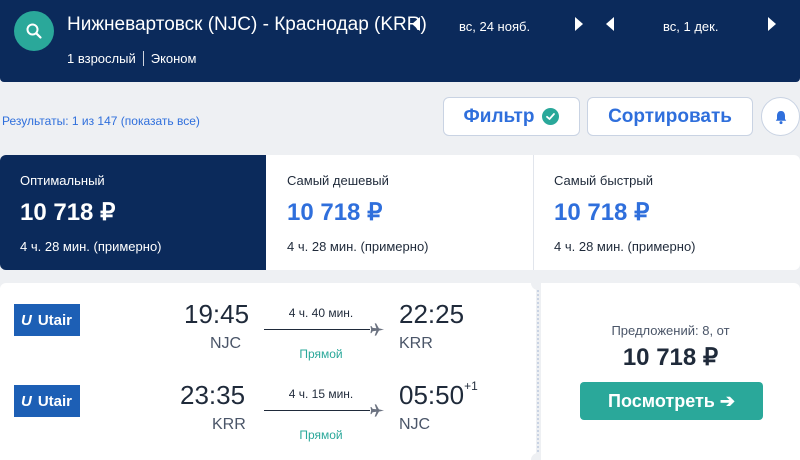 The height and width of the screenshot is (460, 800). Describe the element at coordinates (416, 343) in the screenshot. I see `arrival-code: KRR` at that location.